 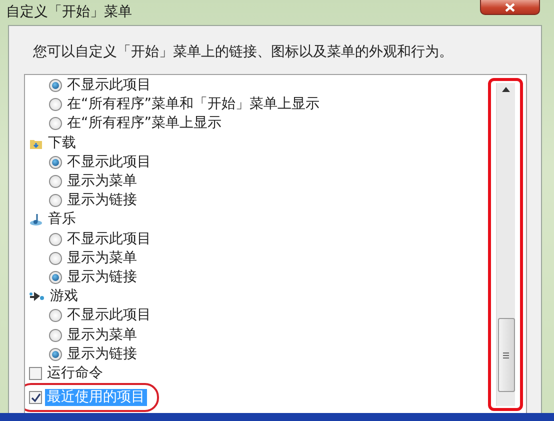 What do you see at coordinates (506, 89) in the screenshot?
I see `scroll-up-icon` at bounding box center [506, 89].